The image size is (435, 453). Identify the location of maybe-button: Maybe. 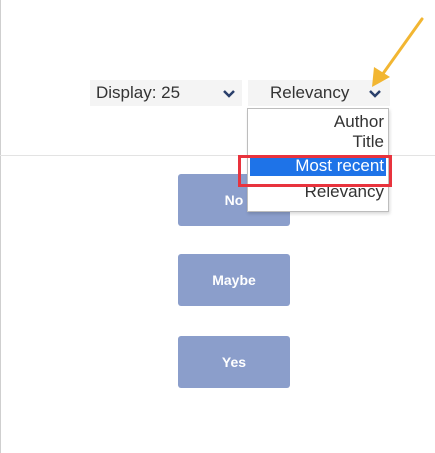
(234, 280).